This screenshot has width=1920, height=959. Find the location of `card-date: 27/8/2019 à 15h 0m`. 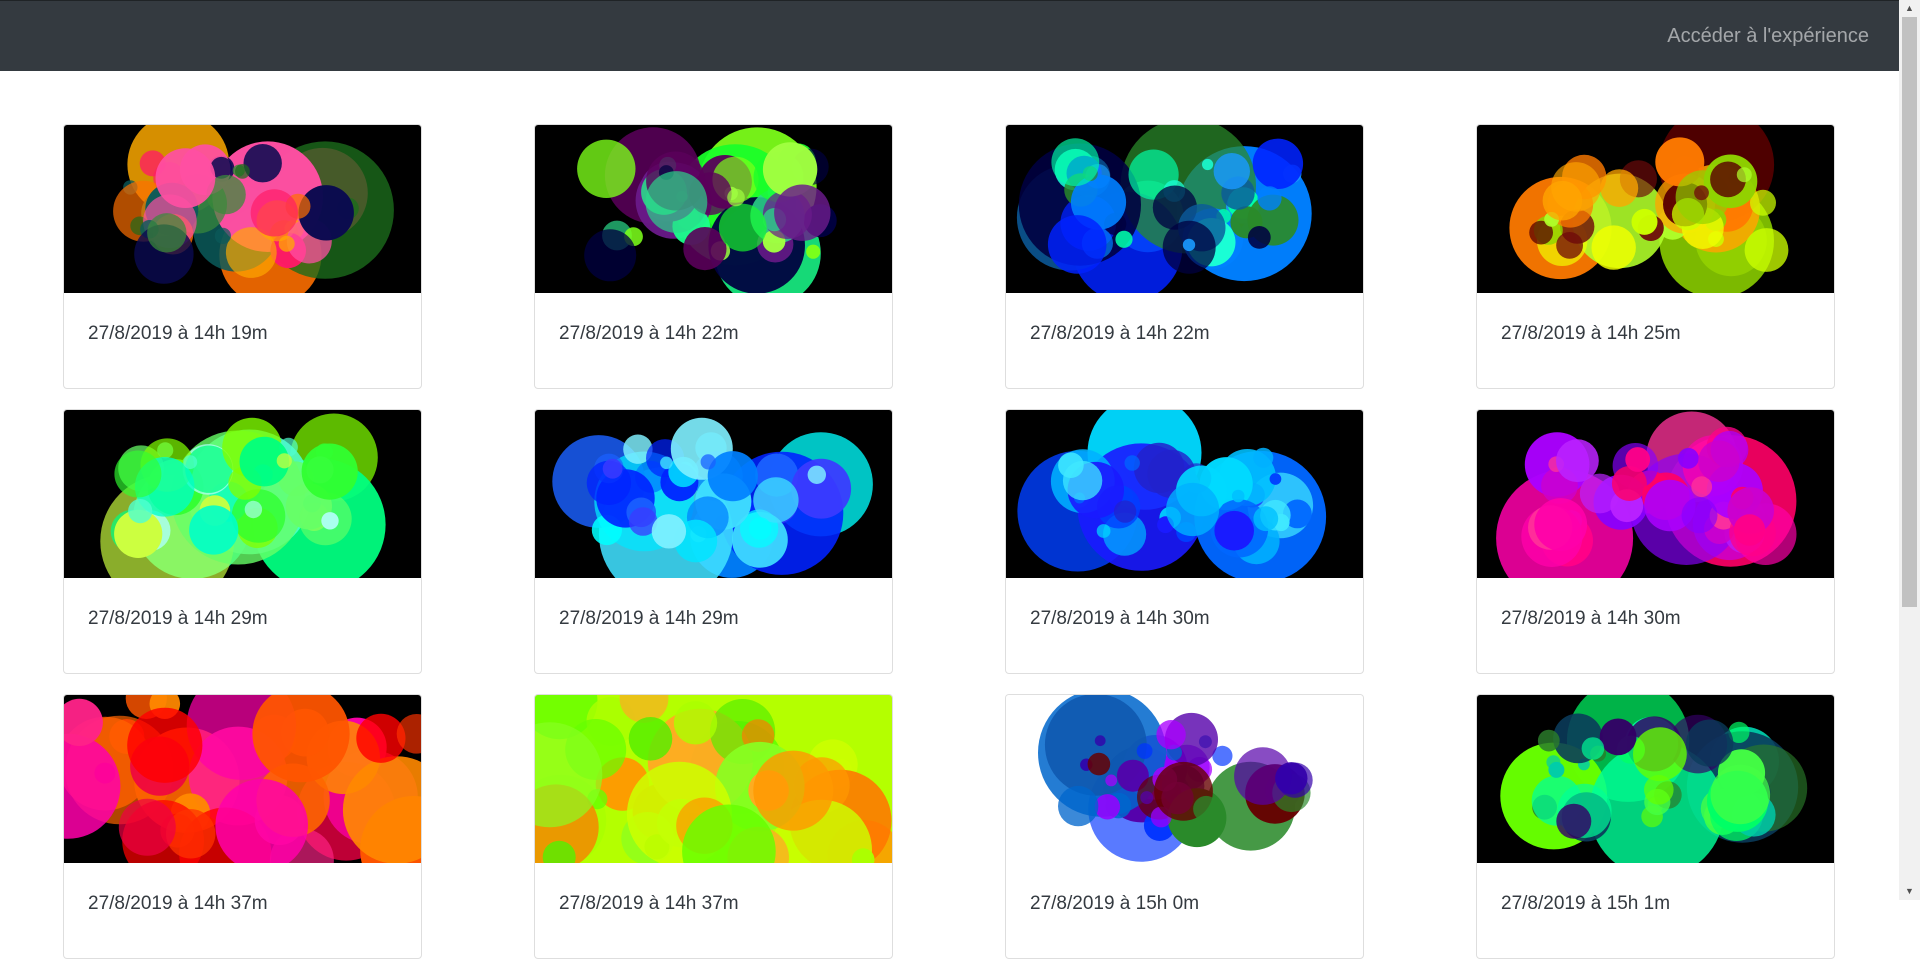

card-date: 27/8/2019 à 15h 0m is located at coordinates (1115, 903).